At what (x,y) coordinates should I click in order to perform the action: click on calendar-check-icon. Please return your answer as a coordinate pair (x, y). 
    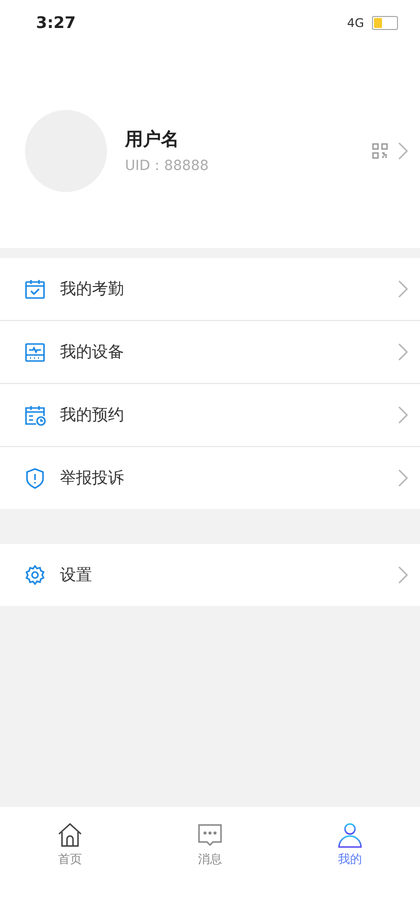
    Looking at the image, I should click on (35, 289).